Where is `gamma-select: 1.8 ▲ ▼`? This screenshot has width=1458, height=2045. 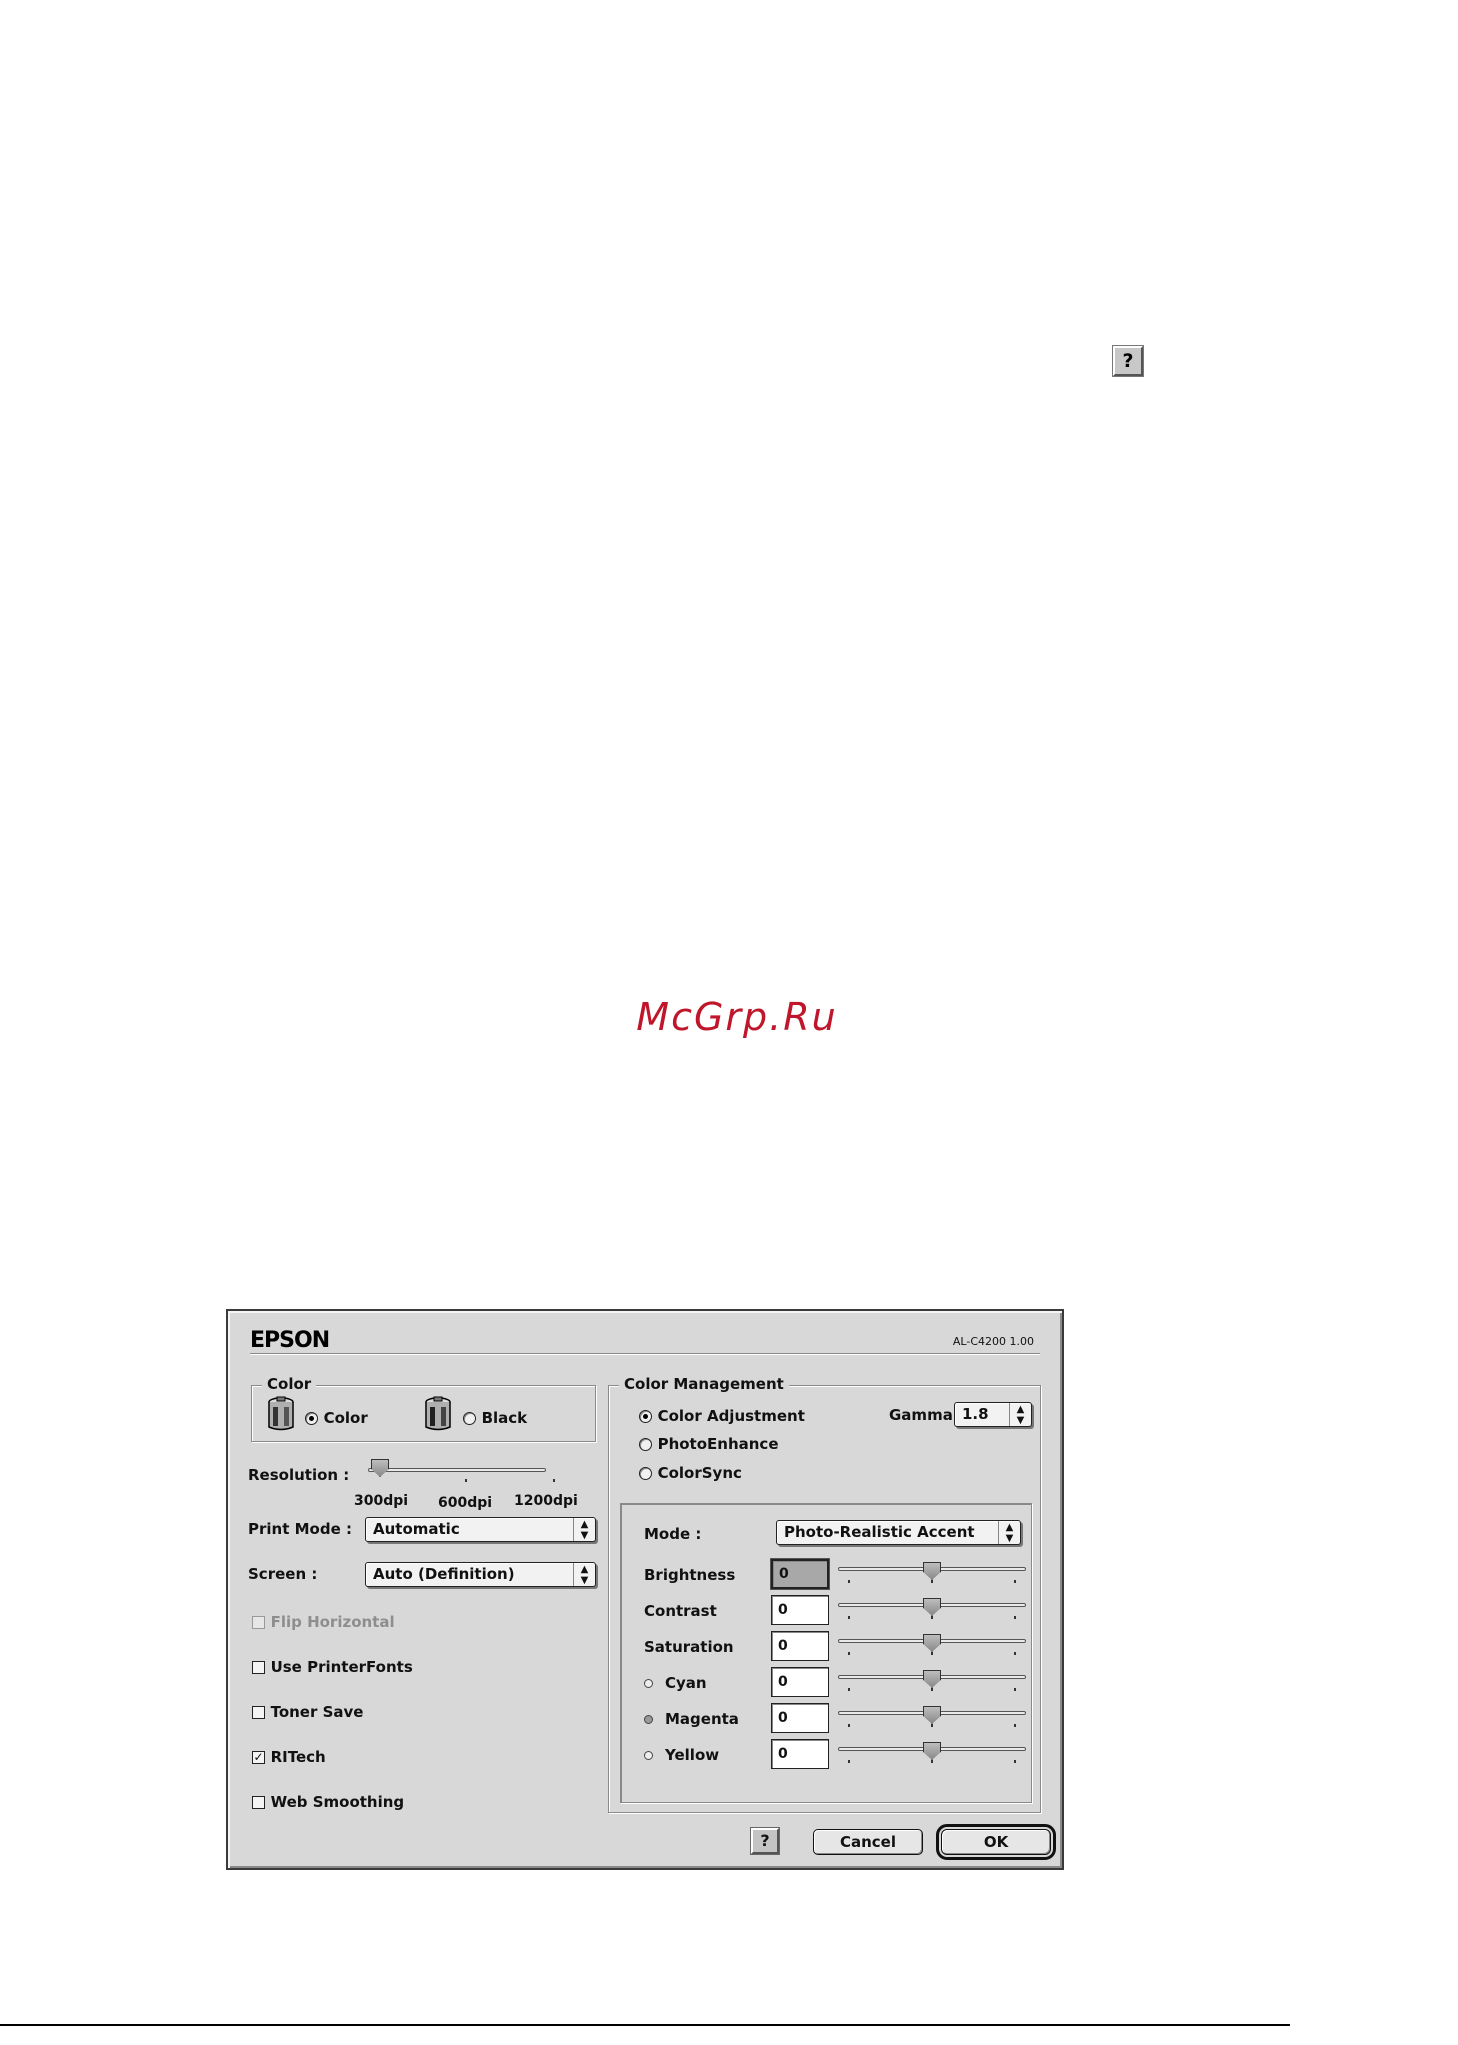
gamma-select: 1.8 ▲ ▼ is located at coordinates (993, 1414).